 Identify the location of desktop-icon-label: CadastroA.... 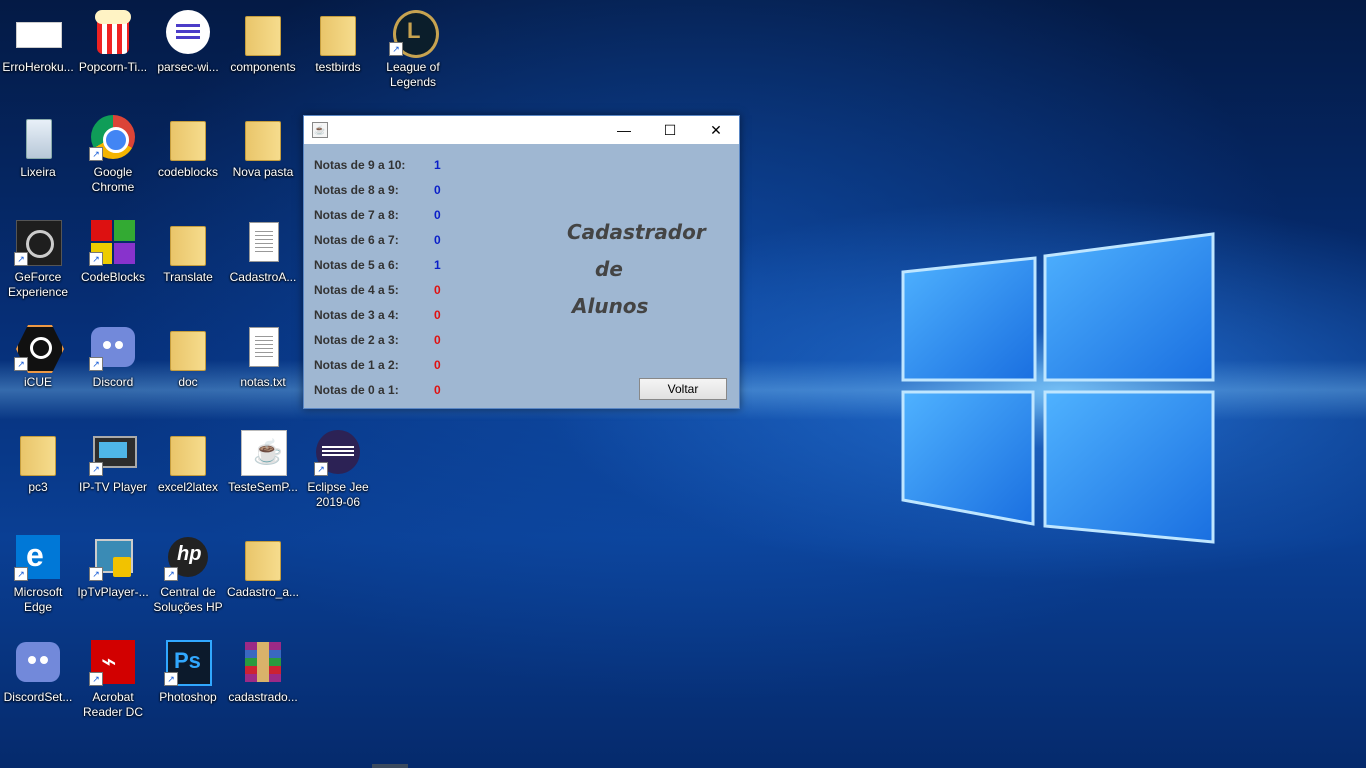
(263, 277).